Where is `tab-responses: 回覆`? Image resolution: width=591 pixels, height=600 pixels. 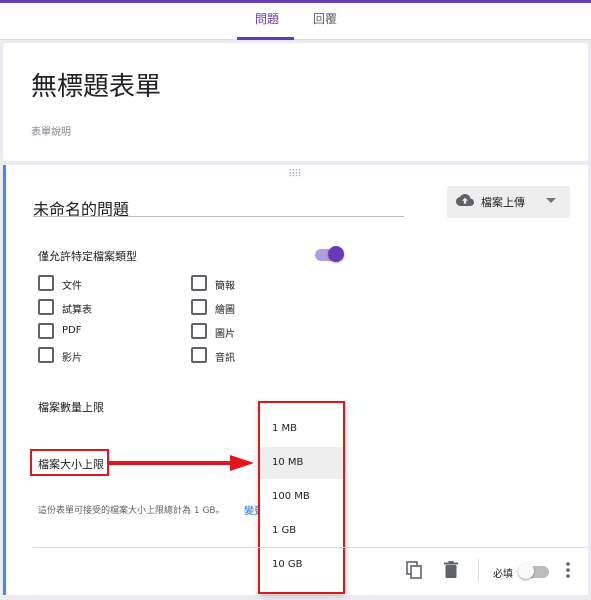
tab-responses: 回覆 is located at coordinates (325, 18).